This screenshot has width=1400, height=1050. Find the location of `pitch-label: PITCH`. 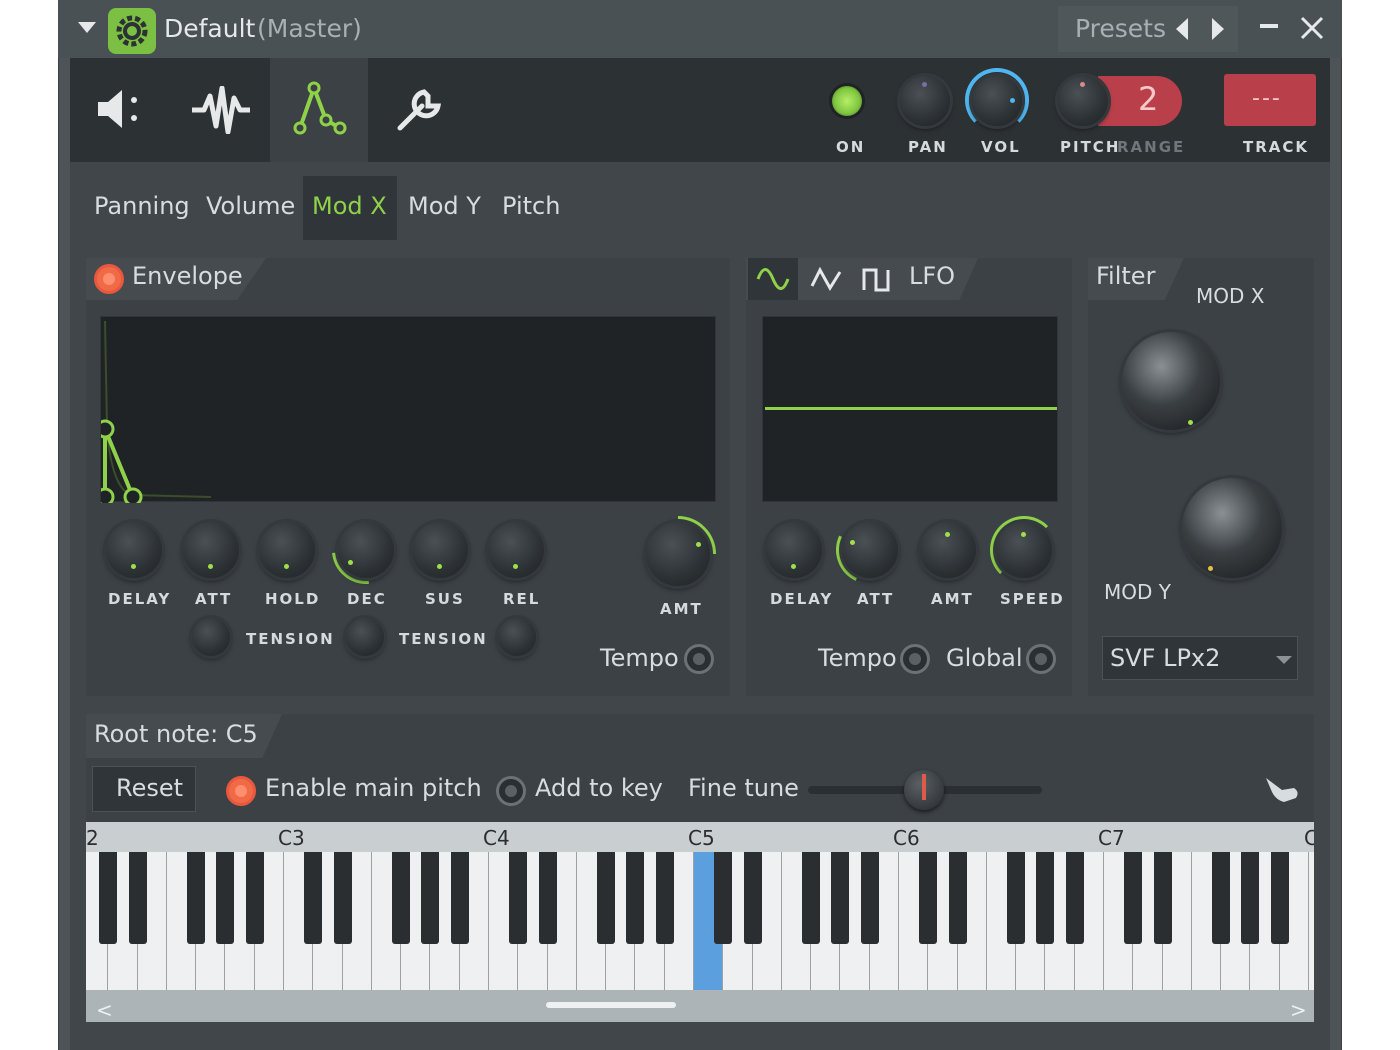

pitch-label: PITCH is located at coordinates (1090, 147).